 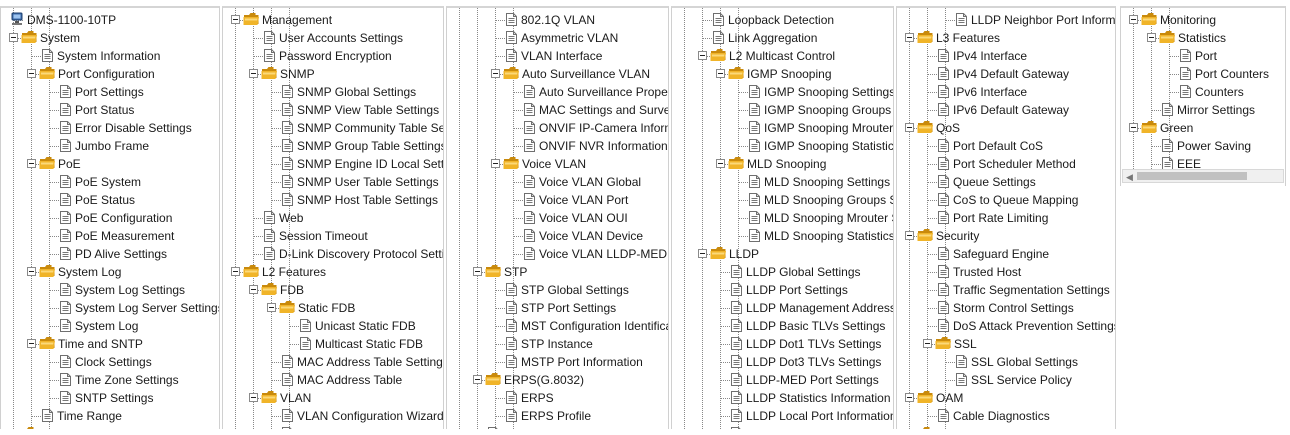 What do you see at coordinates (782, 236) in the screenshot?
I see `tree-item-mld-snooping-statistics-settings: MLD Snooping Statistics Settings` at bounding box center [782, 236].